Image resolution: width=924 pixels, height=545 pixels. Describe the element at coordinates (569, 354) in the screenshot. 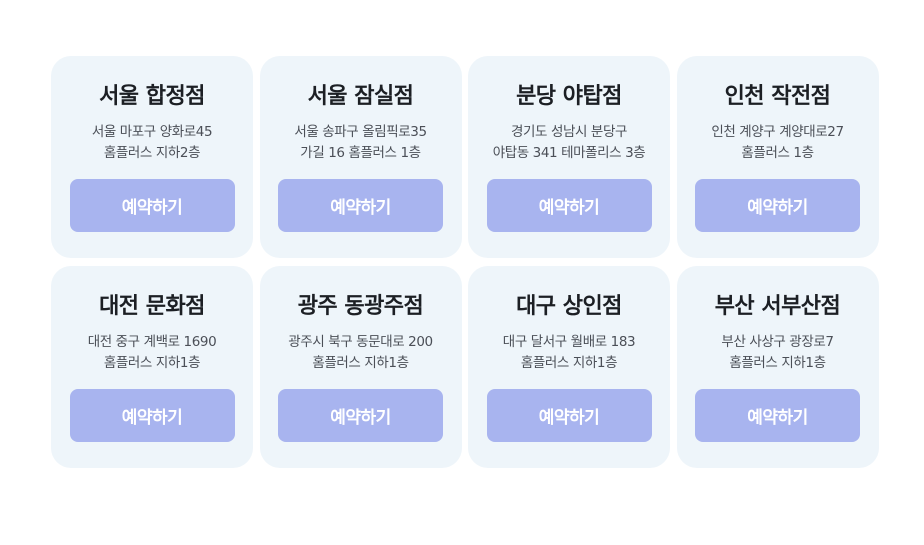

I see `store-address: 대구 달서구 월배로 183 홈플러스 지하1층` at that location.